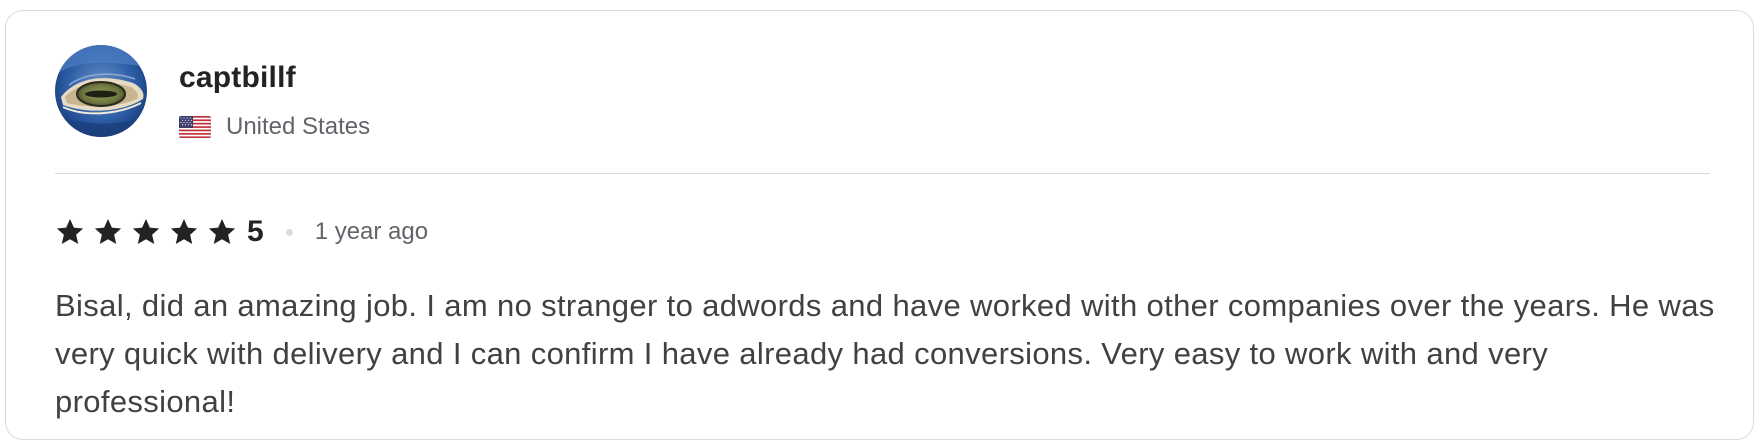 This screenshot has height=440, width=1760. Describe the element at coordinates (195, 127) in the screenshot. I see `us-flag-icon` at that location.